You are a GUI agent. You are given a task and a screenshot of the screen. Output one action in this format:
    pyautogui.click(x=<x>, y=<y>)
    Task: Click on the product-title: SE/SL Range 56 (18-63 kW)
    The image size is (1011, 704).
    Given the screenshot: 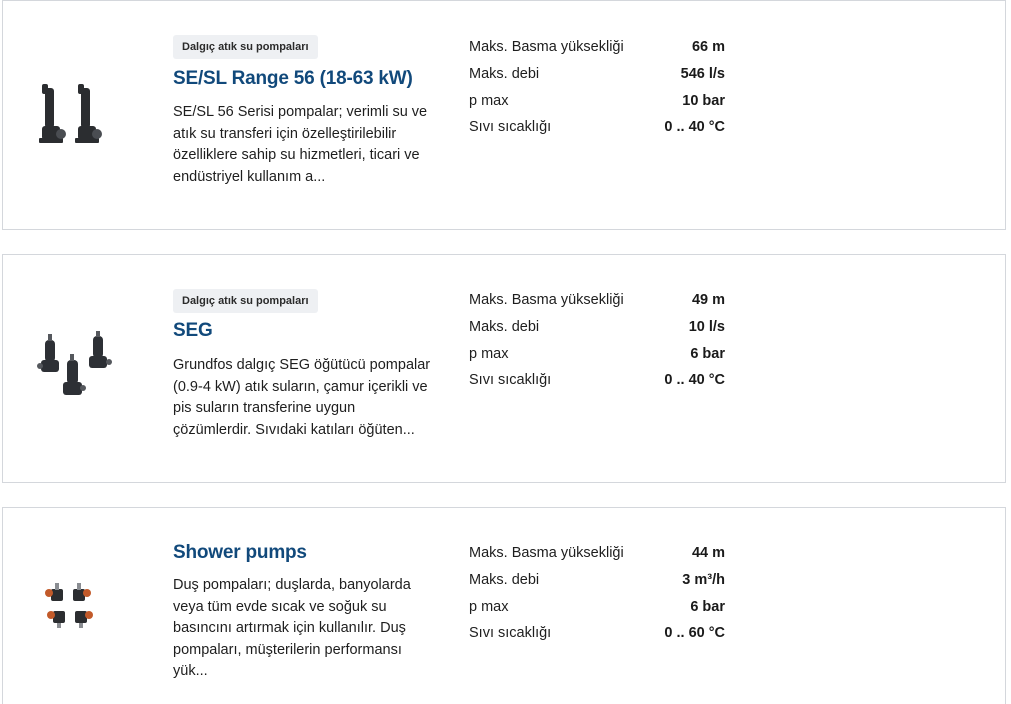 What is the action you would take?
    pyautogui.click(x=293, y=79)
    